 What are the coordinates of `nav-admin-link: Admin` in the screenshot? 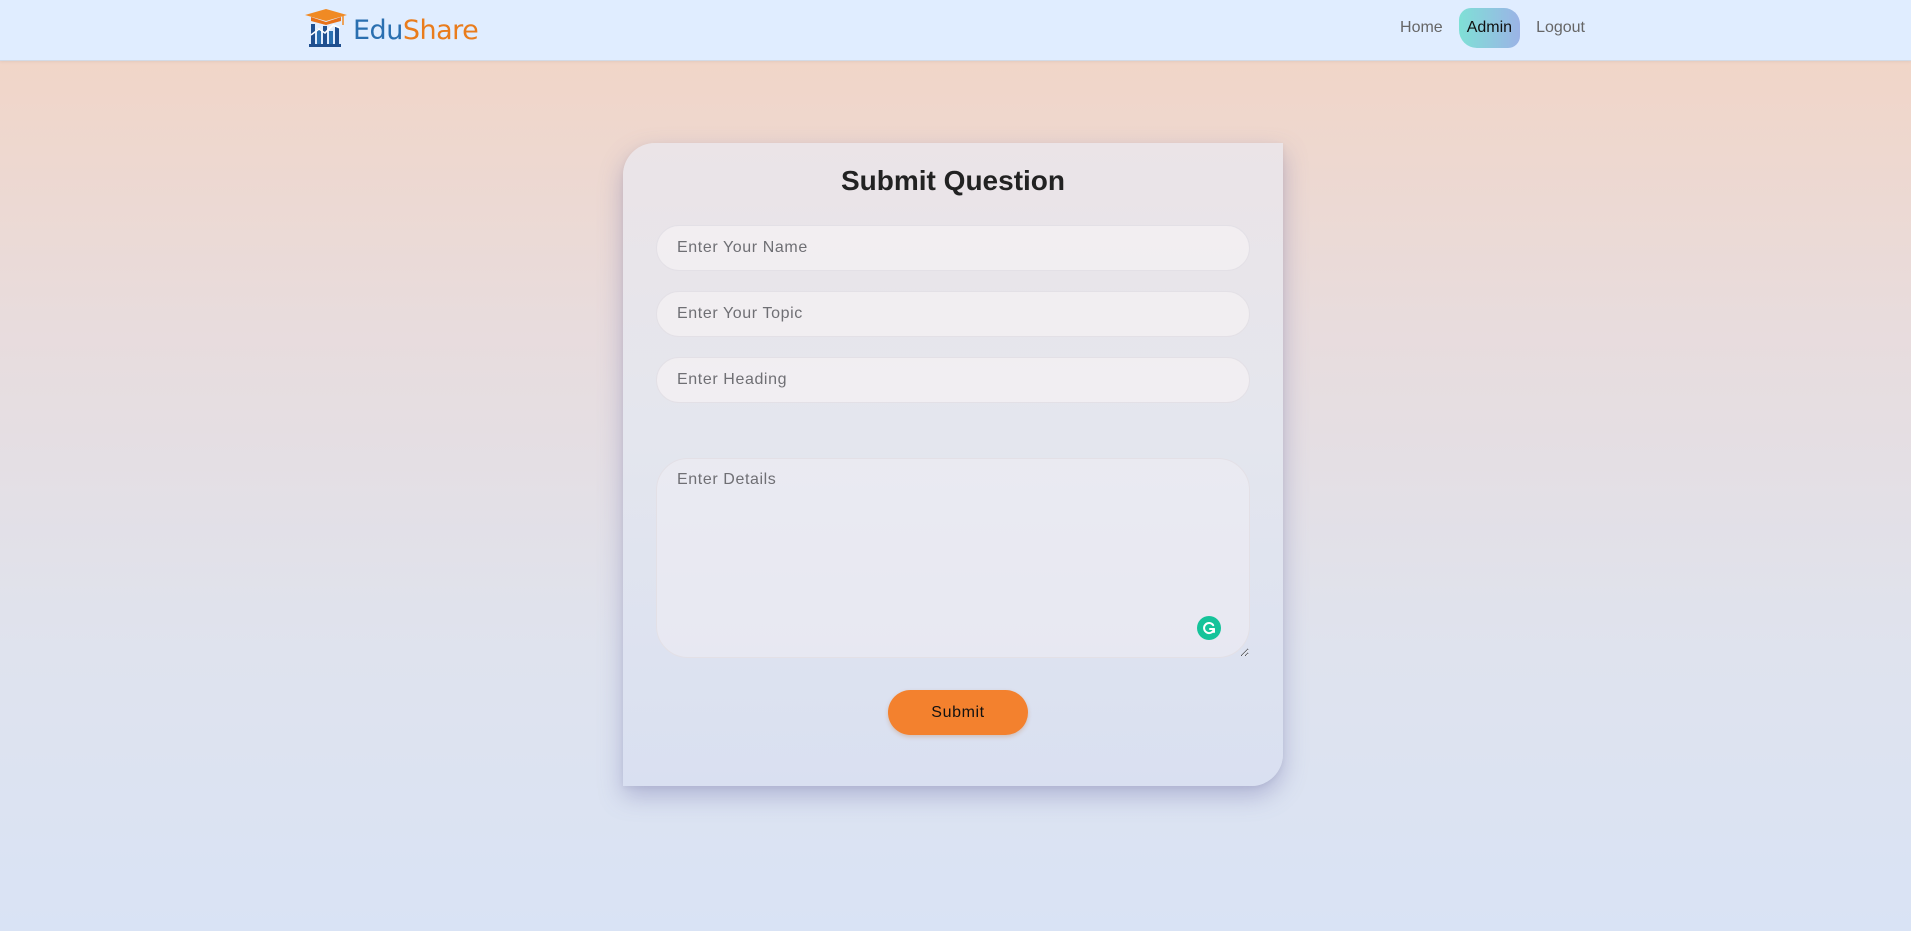 It's located at (1489, 28).